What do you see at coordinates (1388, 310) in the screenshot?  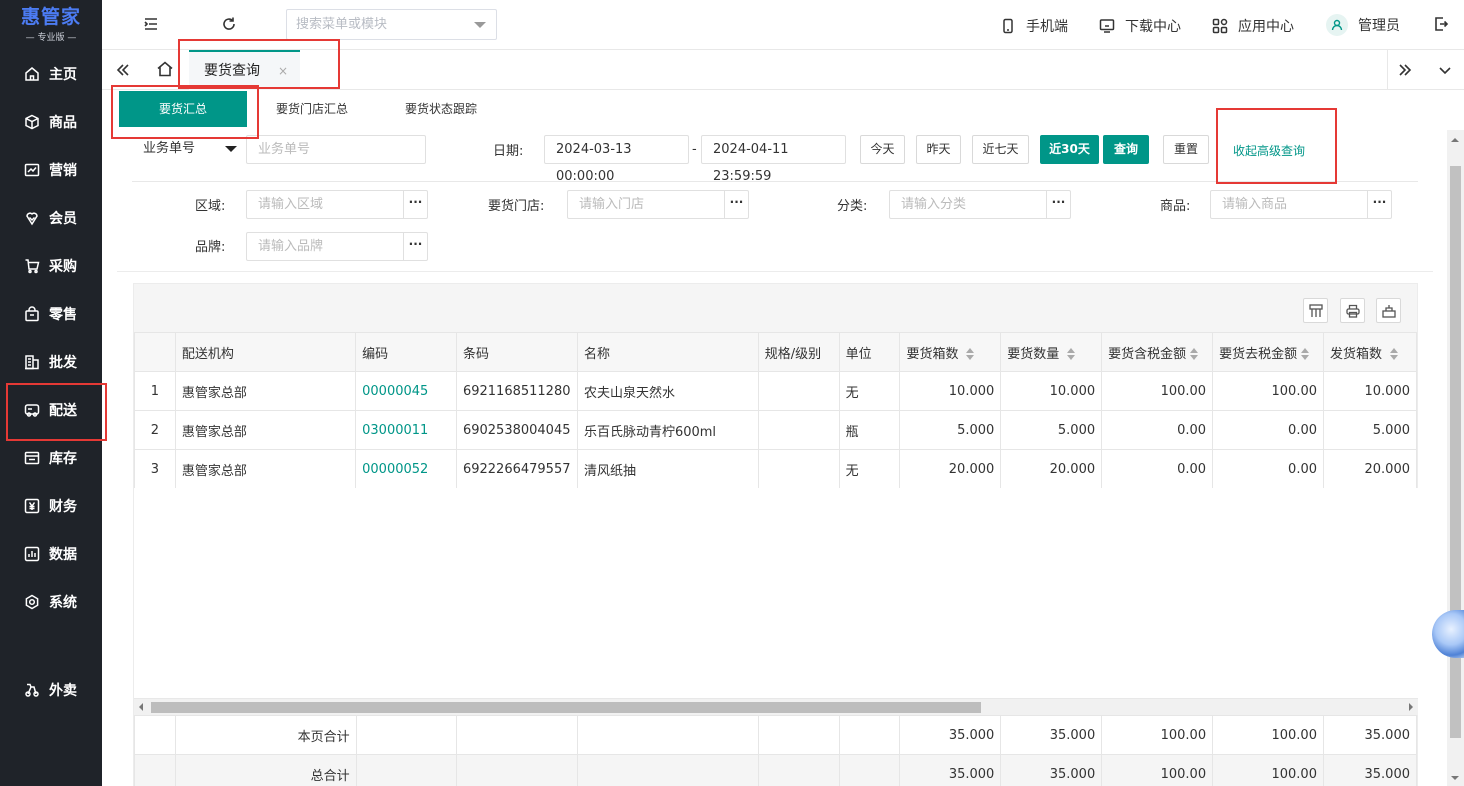 I see `export-button` at bounding box center [1388, 310].